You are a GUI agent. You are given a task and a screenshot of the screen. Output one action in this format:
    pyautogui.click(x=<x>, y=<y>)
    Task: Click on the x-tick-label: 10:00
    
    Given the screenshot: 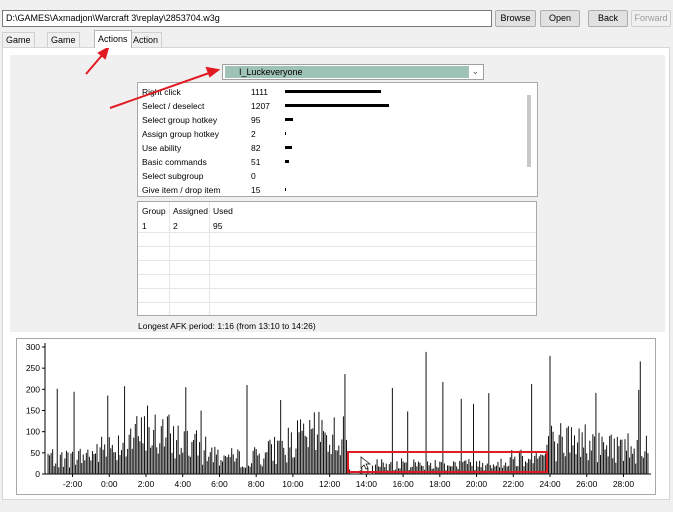 What is the action you would take?
    pyautogui.click(x=293, y=484)
    